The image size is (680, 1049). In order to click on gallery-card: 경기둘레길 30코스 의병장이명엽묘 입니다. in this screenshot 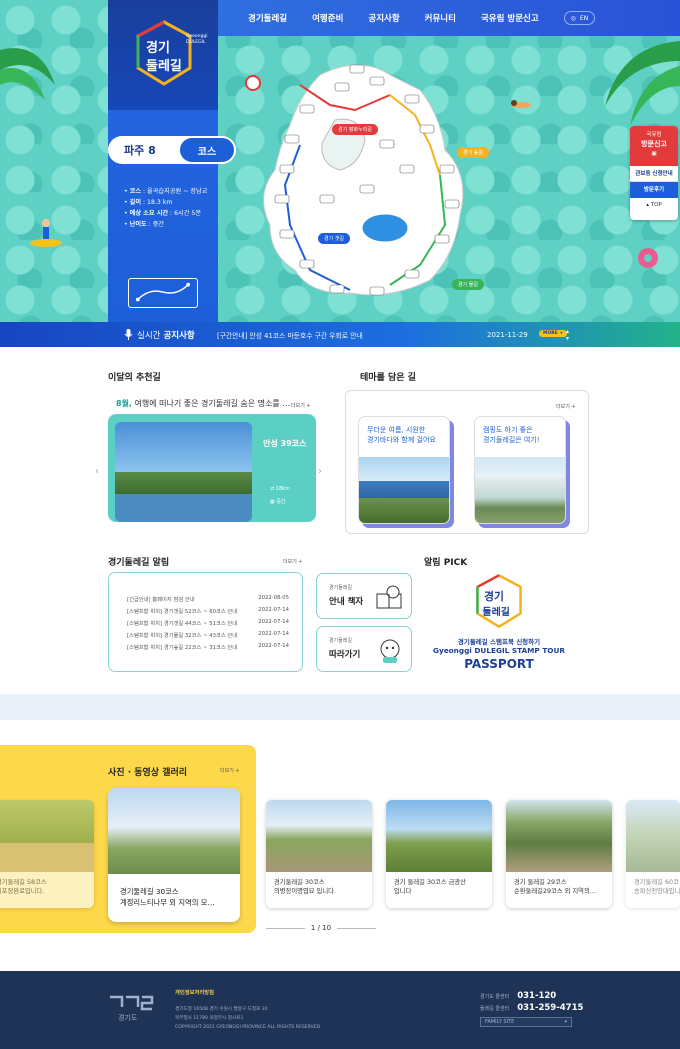, I will do `click(319, 854)`.